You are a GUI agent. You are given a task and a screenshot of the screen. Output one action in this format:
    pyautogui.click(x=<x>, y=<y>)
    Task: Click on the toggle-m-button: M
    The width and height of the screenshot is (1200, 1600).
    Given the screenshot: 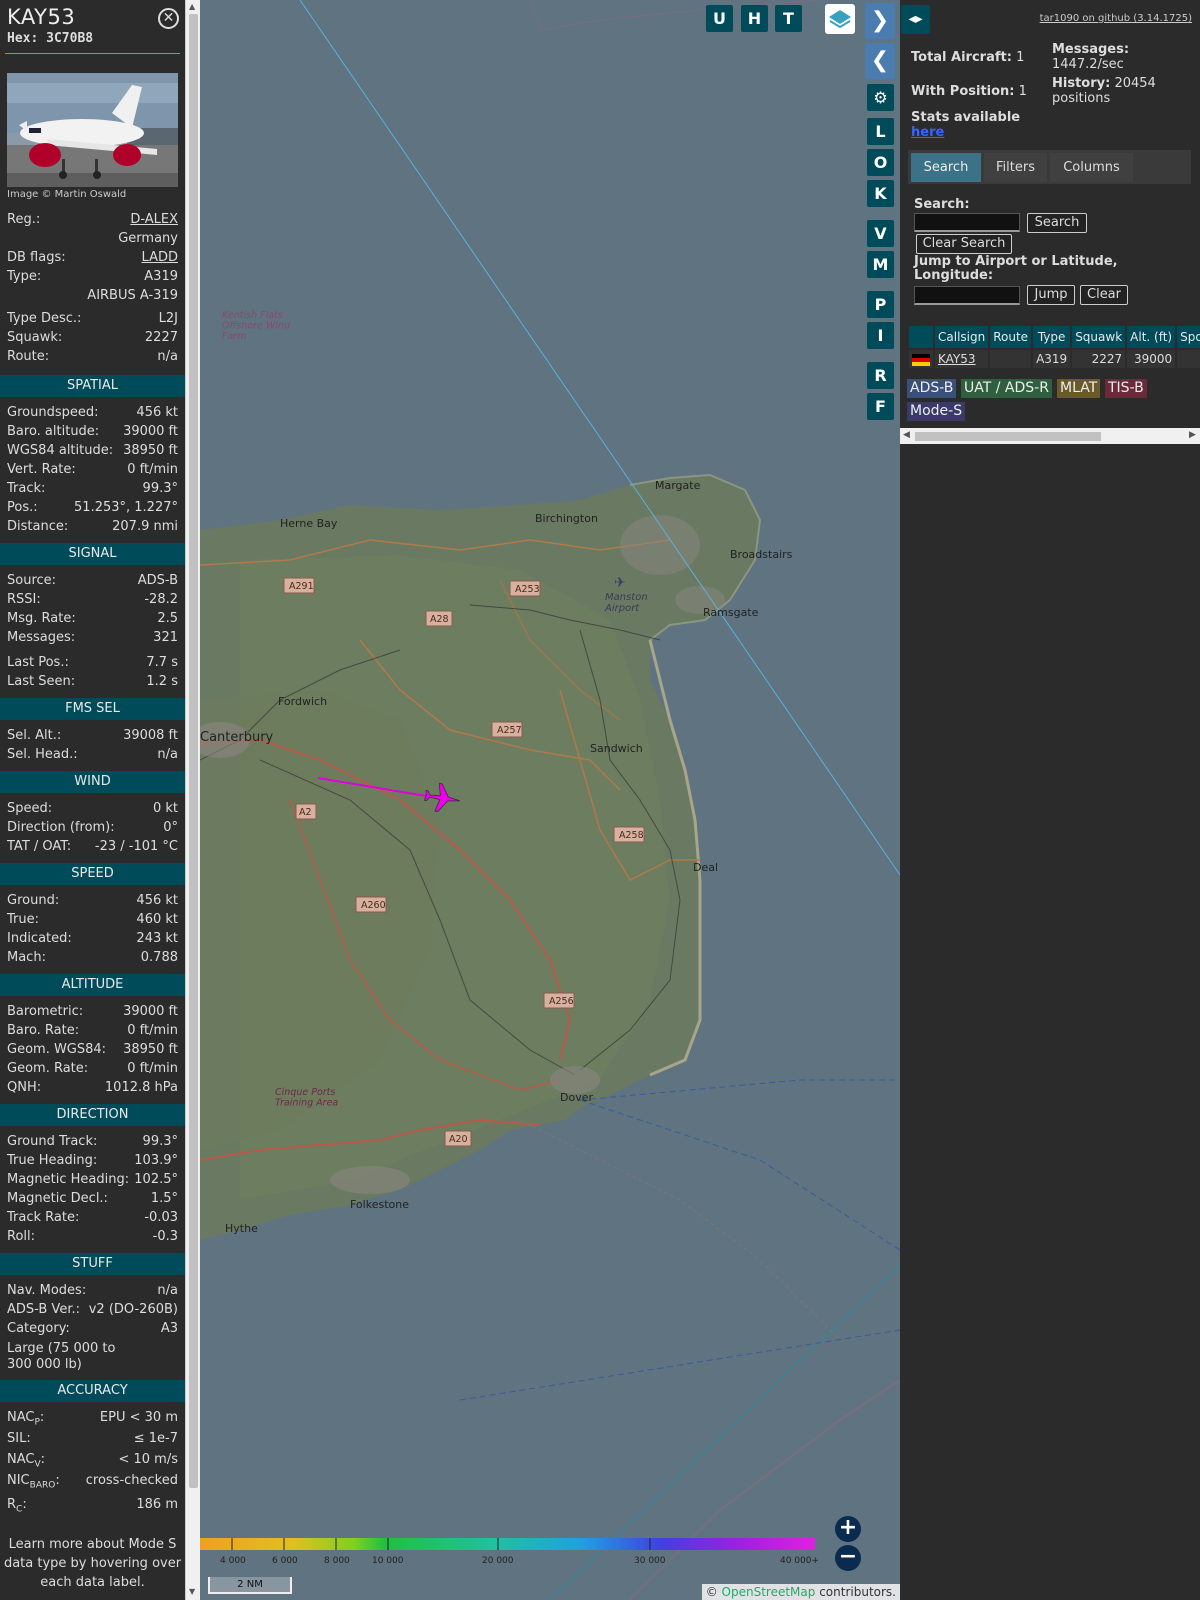 What is the action you would take?
    pyautogui.click(x=880, y=264)
    